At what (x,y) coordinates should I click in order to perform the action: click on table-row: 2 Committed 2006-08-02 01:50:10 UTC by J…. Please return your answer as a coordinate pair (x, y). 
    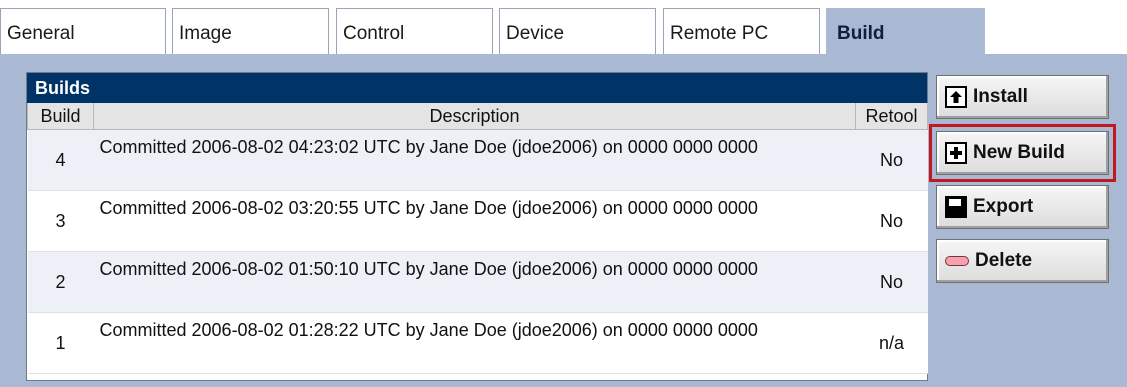
    Looking at the image, I should click on (477, 282).